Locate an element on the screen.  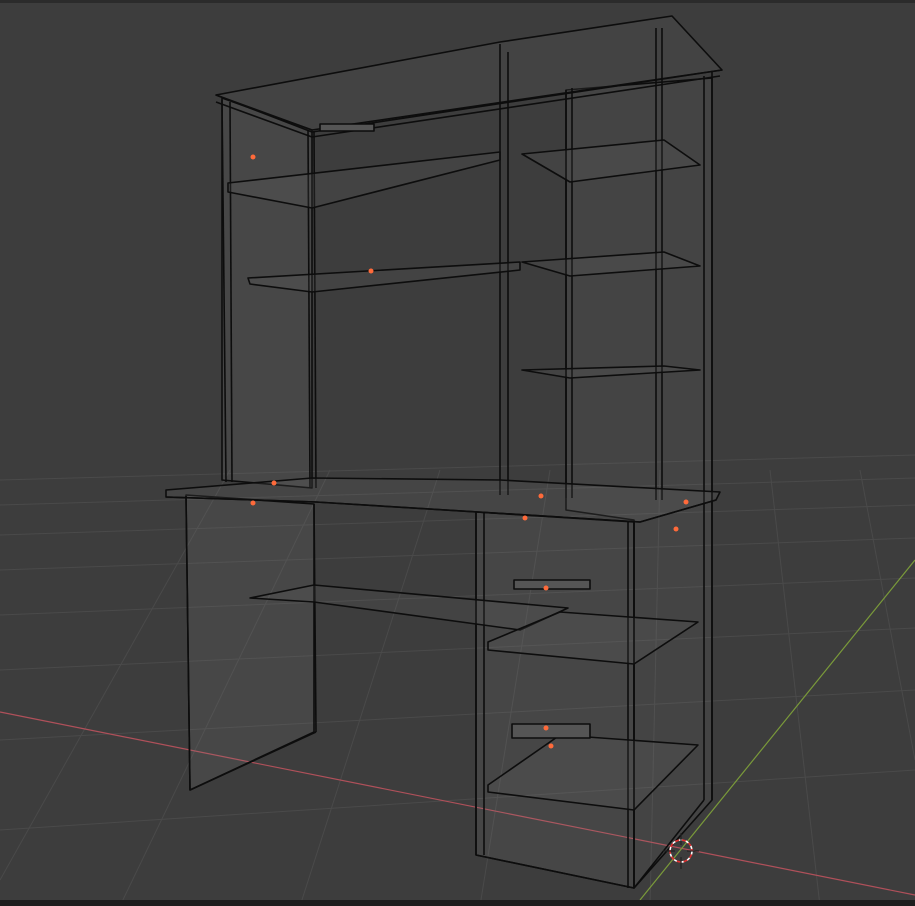
drawer-lower-handle is located at coordinates (551, 731).